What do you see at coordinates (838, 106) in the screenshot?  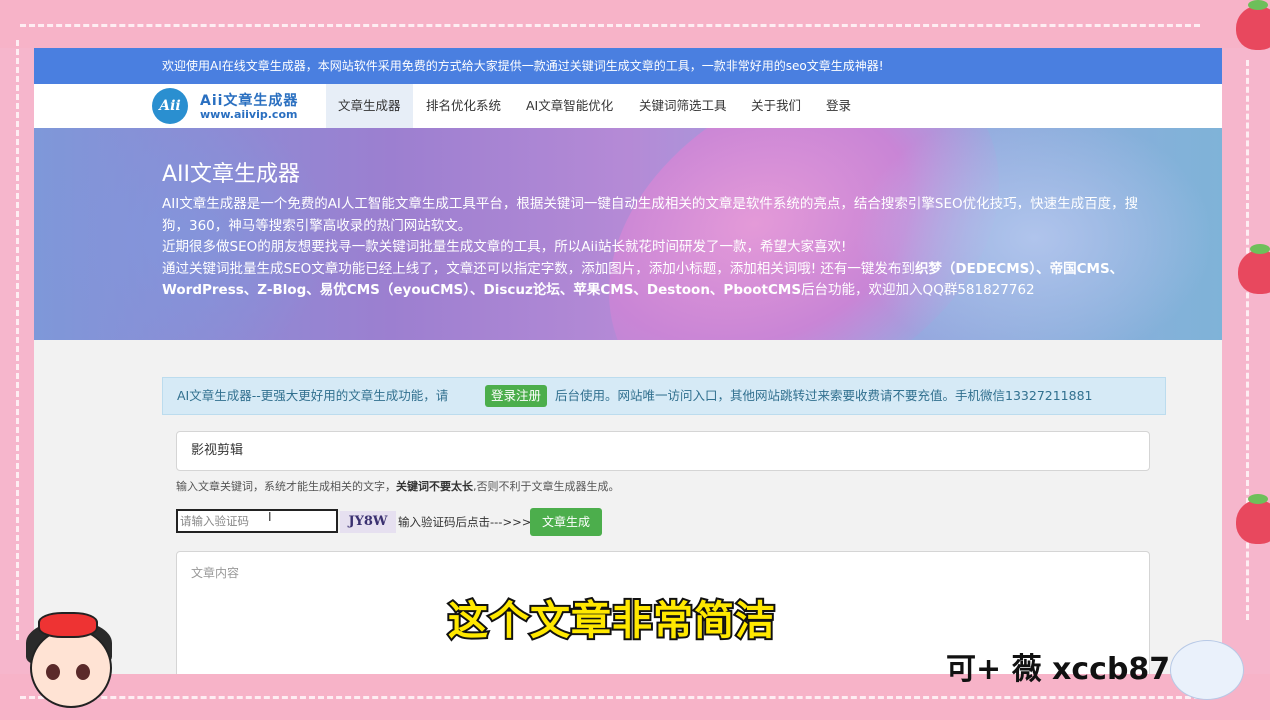 I see `nav-item-login: 登录` at bounding box center [838, 106].